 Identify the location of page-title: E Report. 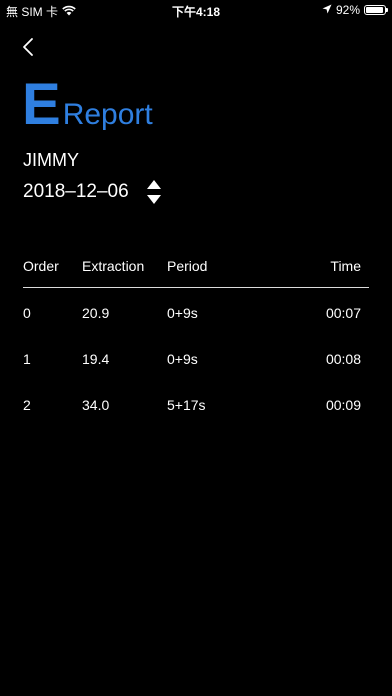
(87, 105).